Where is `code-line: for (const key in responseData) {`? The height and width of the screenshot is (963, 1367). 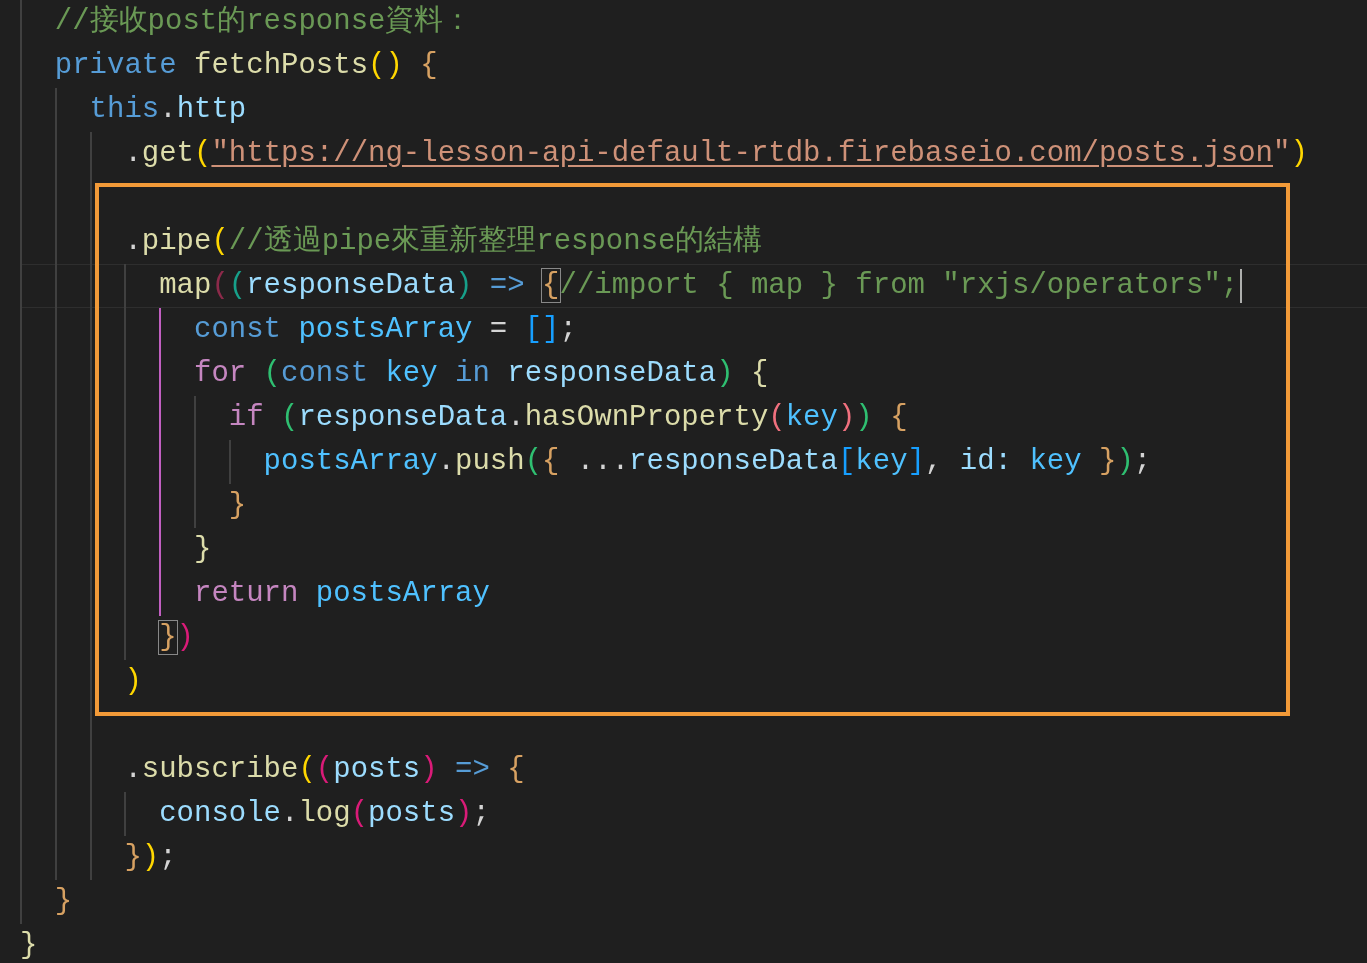 code-line: for (const key in responseData) { is located at coordinates (481, 374).